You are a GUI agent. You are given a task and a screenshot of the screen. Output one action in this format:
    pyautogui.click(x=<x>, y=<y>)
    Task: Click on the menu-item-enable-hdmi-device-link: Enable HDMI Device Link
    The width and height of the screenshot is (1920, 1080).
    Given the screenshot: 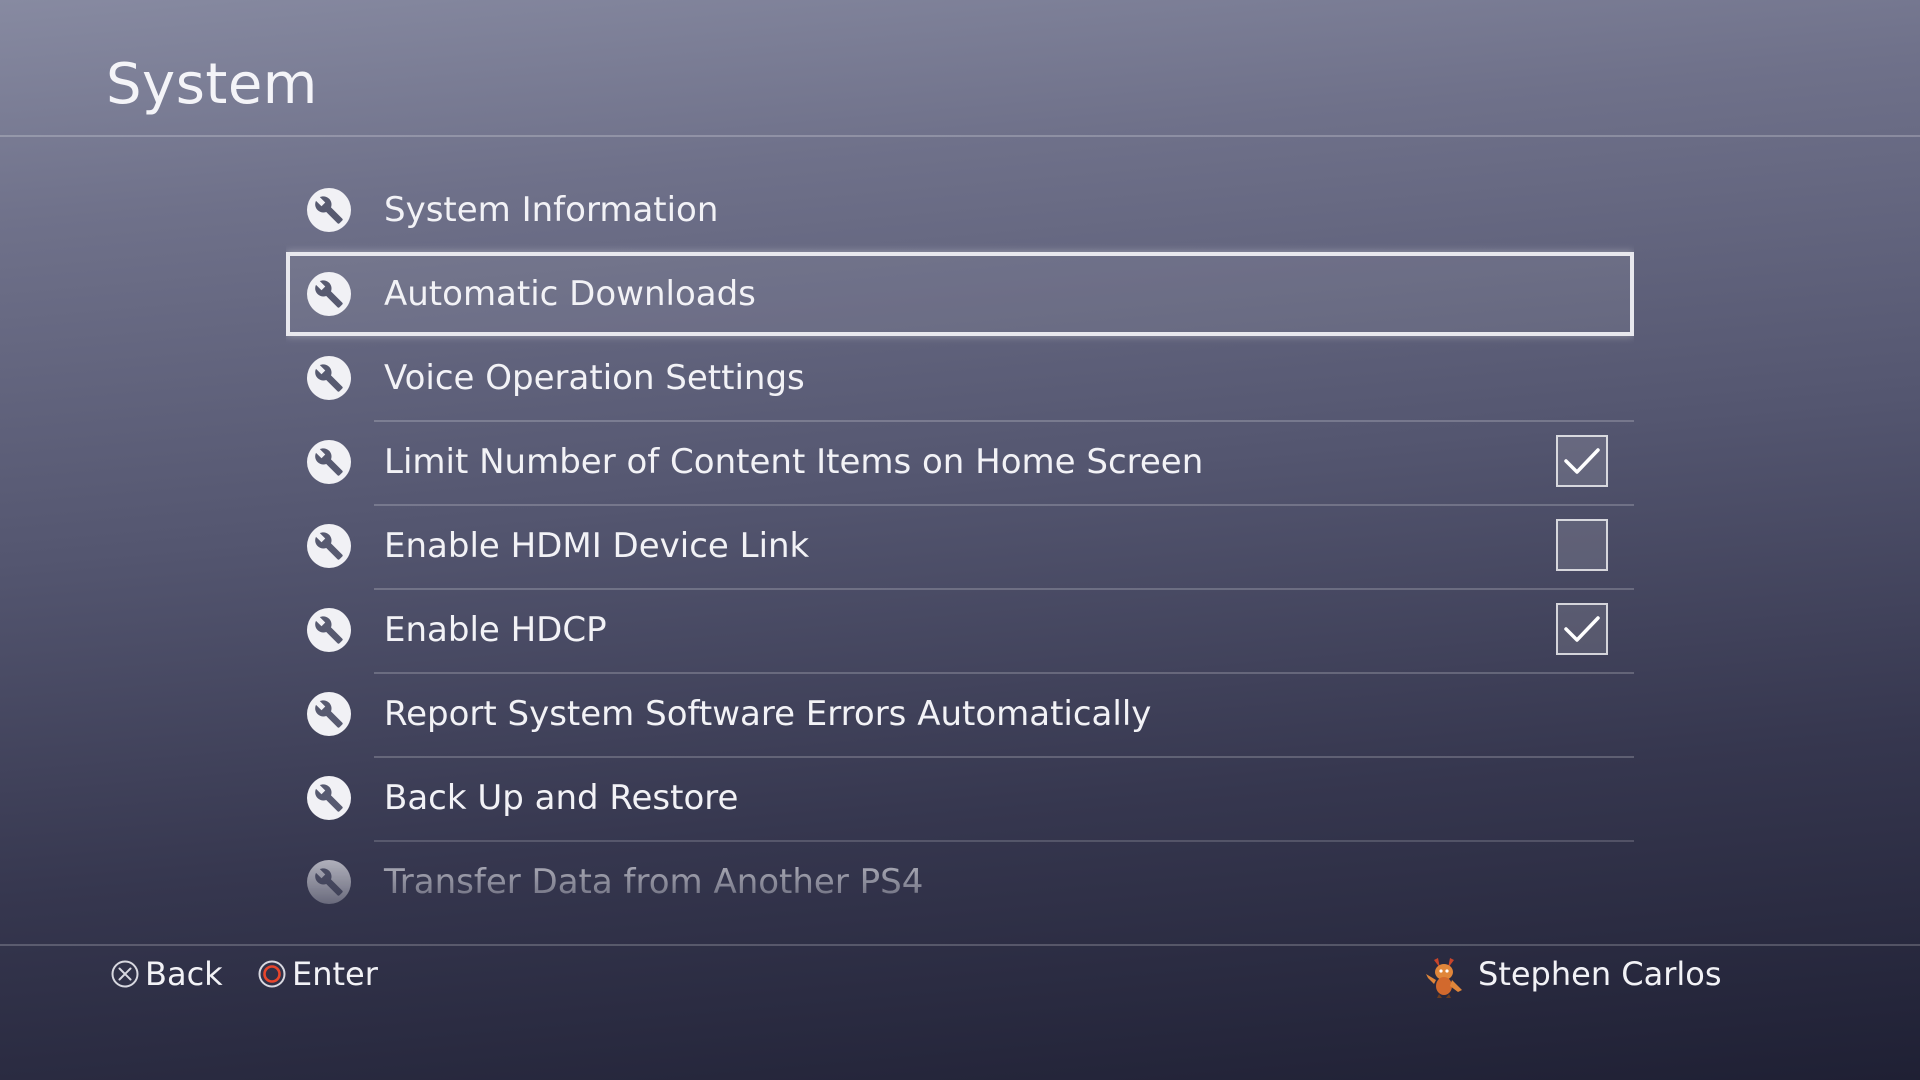 What is the action you would take?
    pyautogui.click(x=960, y=546)
    